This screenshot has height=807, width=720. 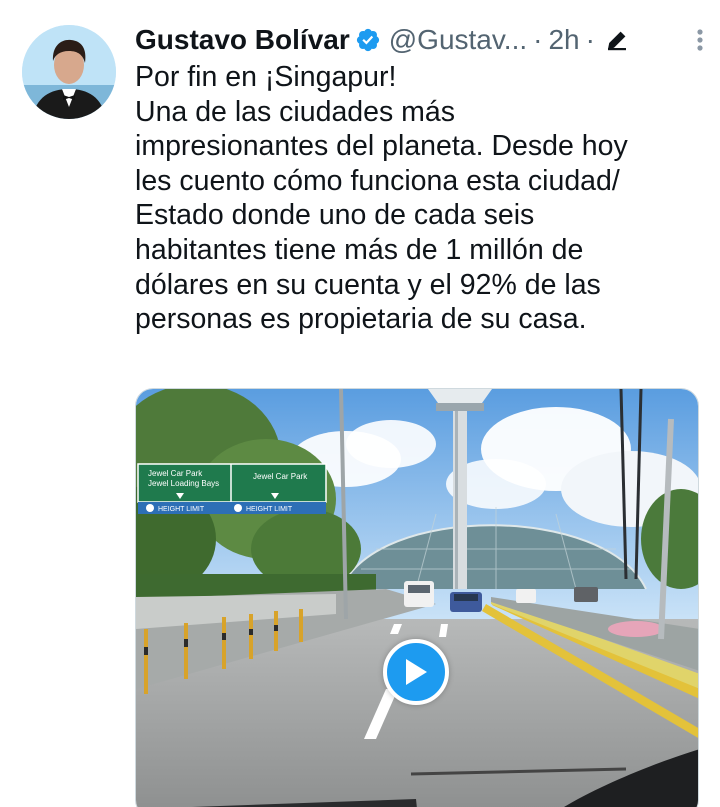 I want to click on tweet-header: Gustavo Bolívar @Gustav... · 2h ·, so click(x=412, y=40).